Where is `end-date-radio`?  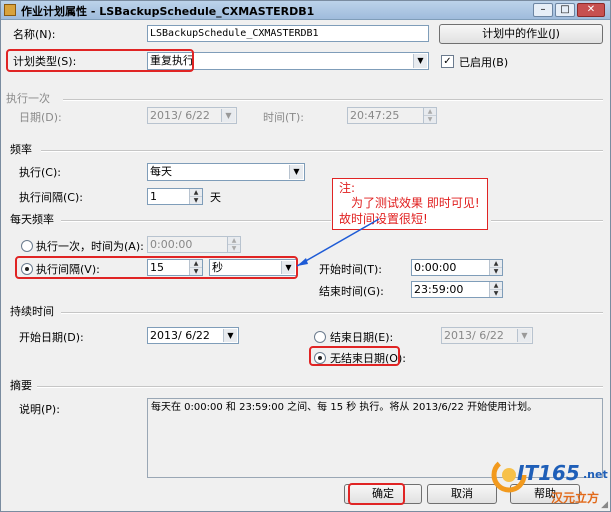
end-date-radio is located at coordinates (320, 337).